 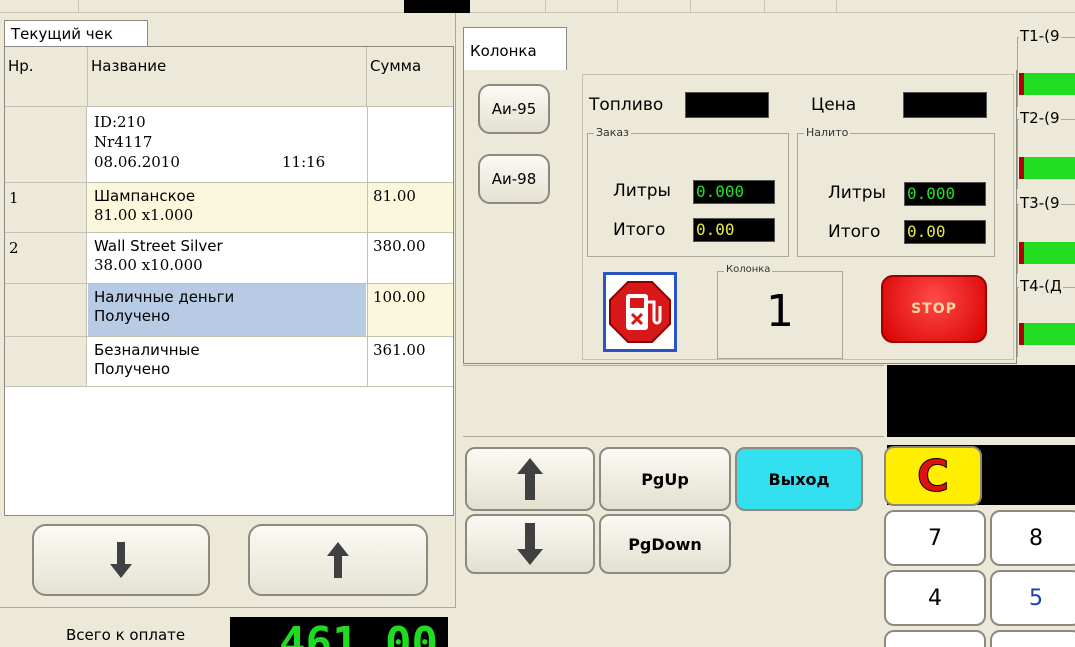 I want to click on pgdown-button-label: PgDown, so click(x=665, y=544).